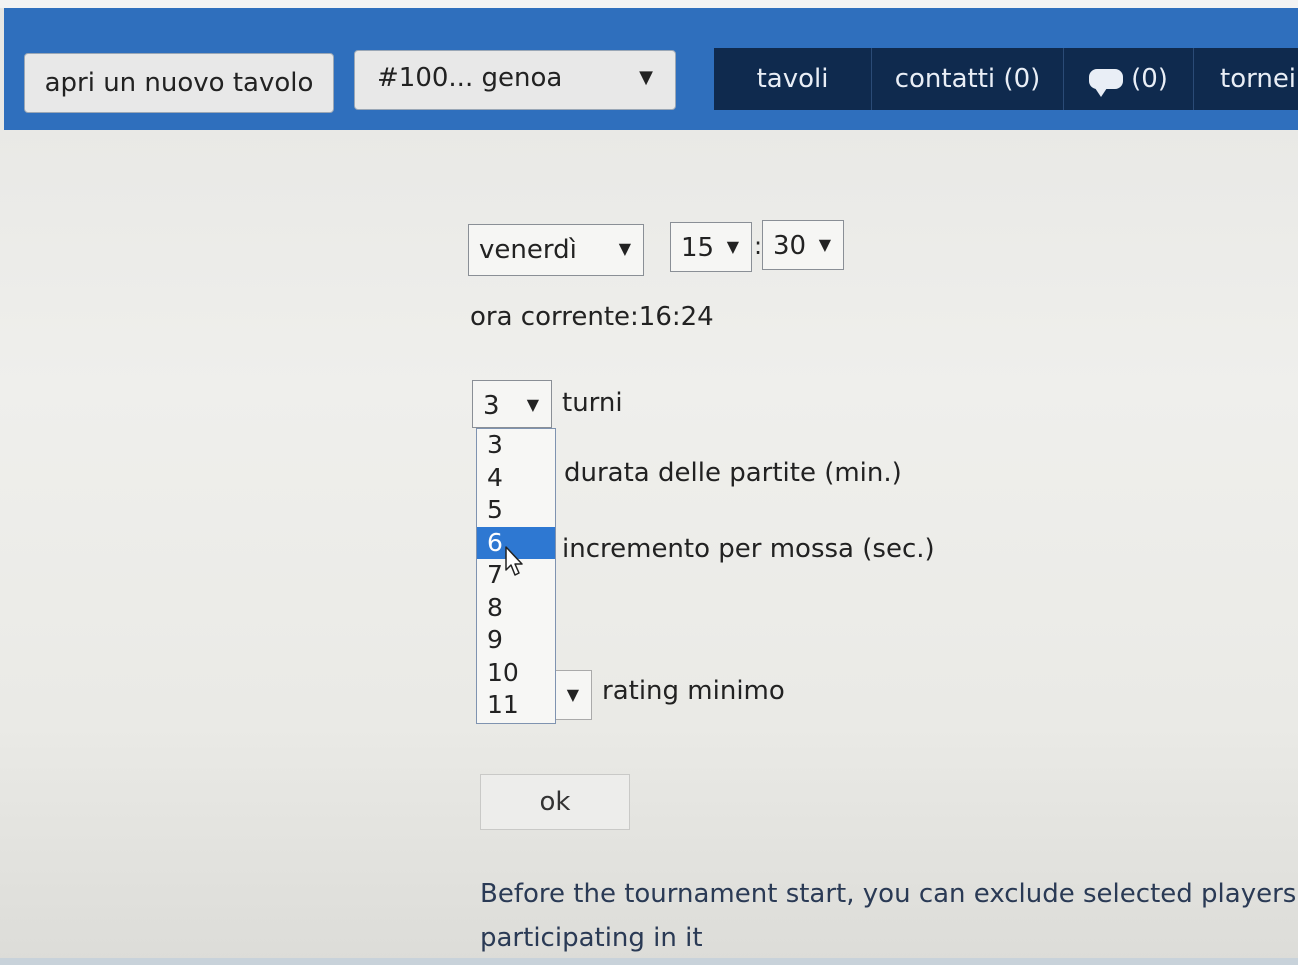  I want to click on minute-select-value: 30, so click(790, 246).